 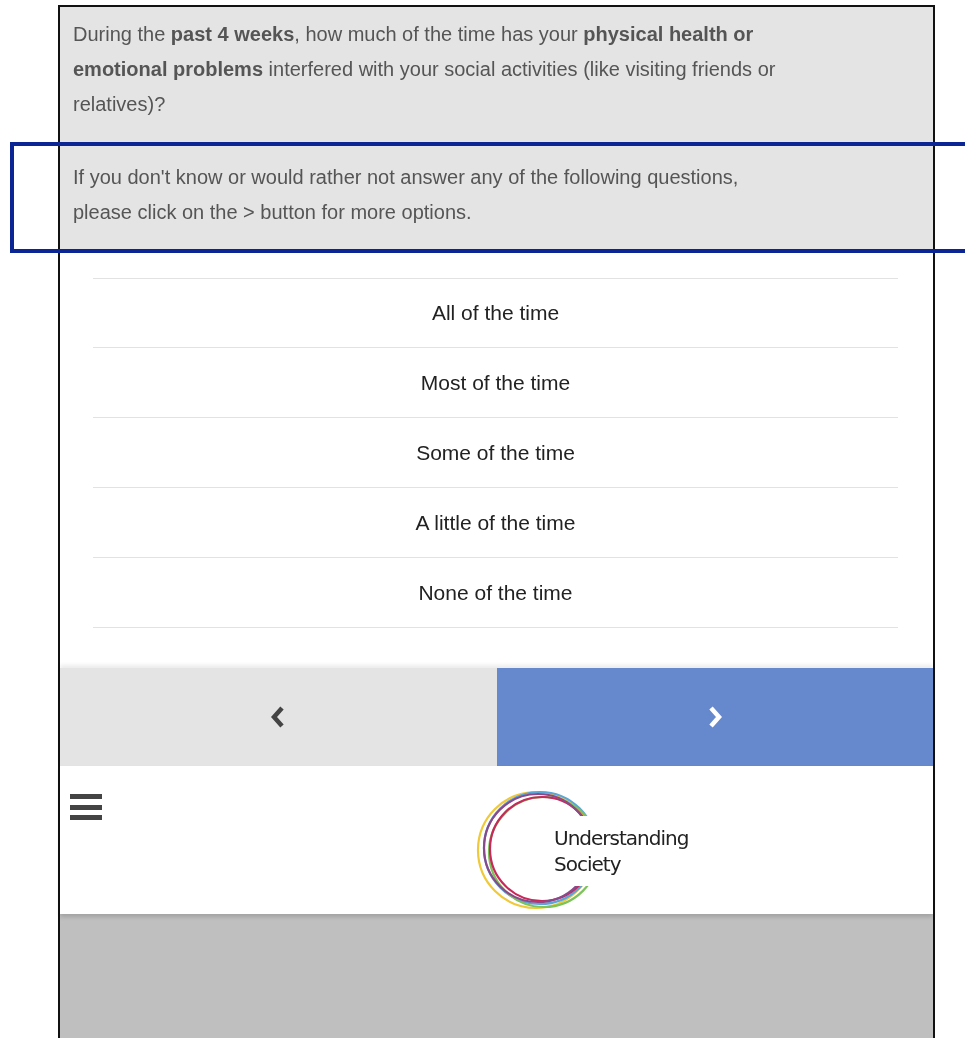 What do you see at coordinates (588, 864) in the screenshot?
I see `logo-text: Society` at bounding box center [588, 864].